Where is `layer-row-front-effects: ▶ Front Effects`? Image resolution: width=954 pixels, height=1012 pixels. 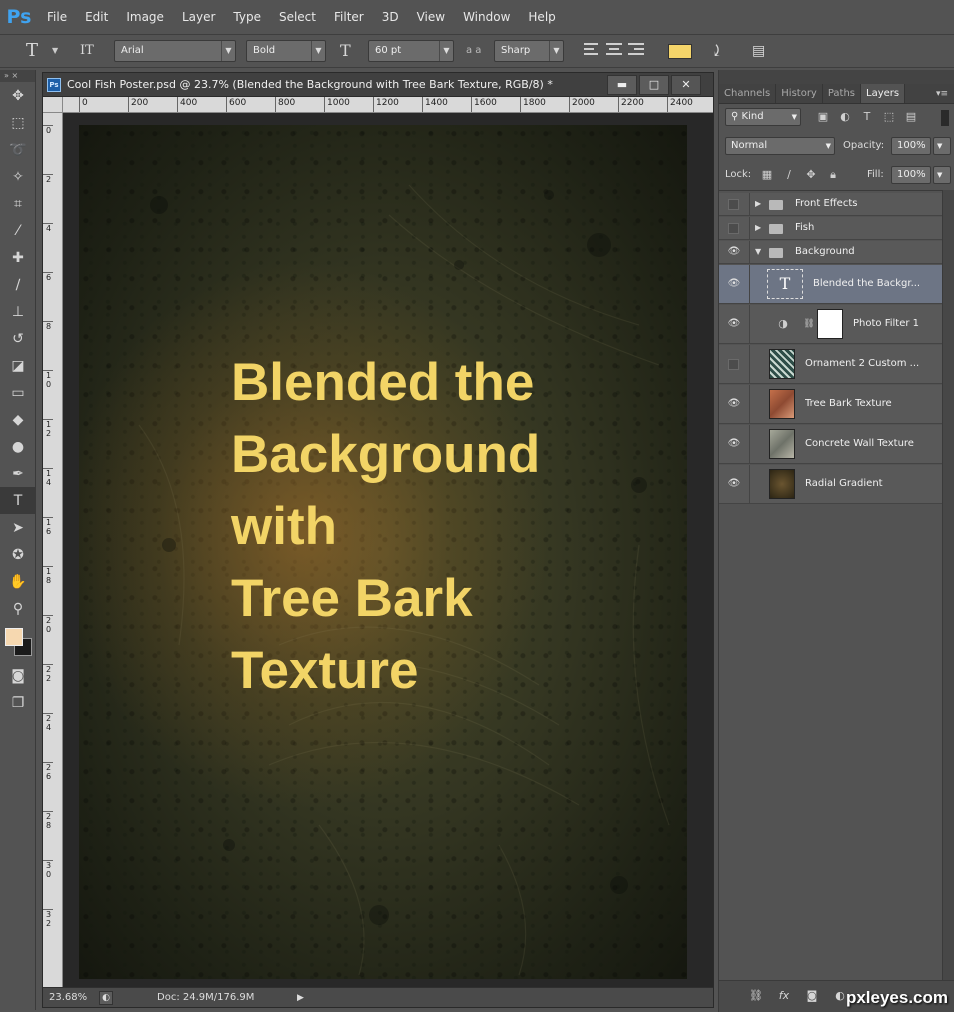 layer-row-front-effects: ▶ Front Effects is located at coordinates (830, 204).